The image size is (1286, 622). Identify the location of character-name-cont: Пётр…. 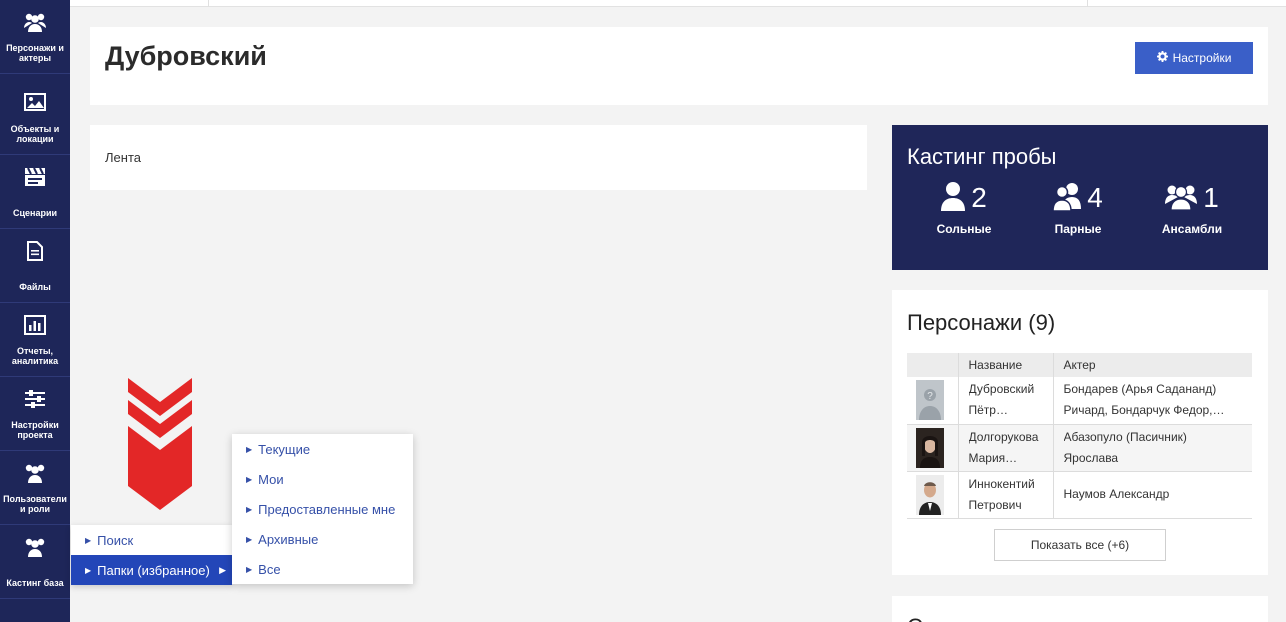
(988, 410).